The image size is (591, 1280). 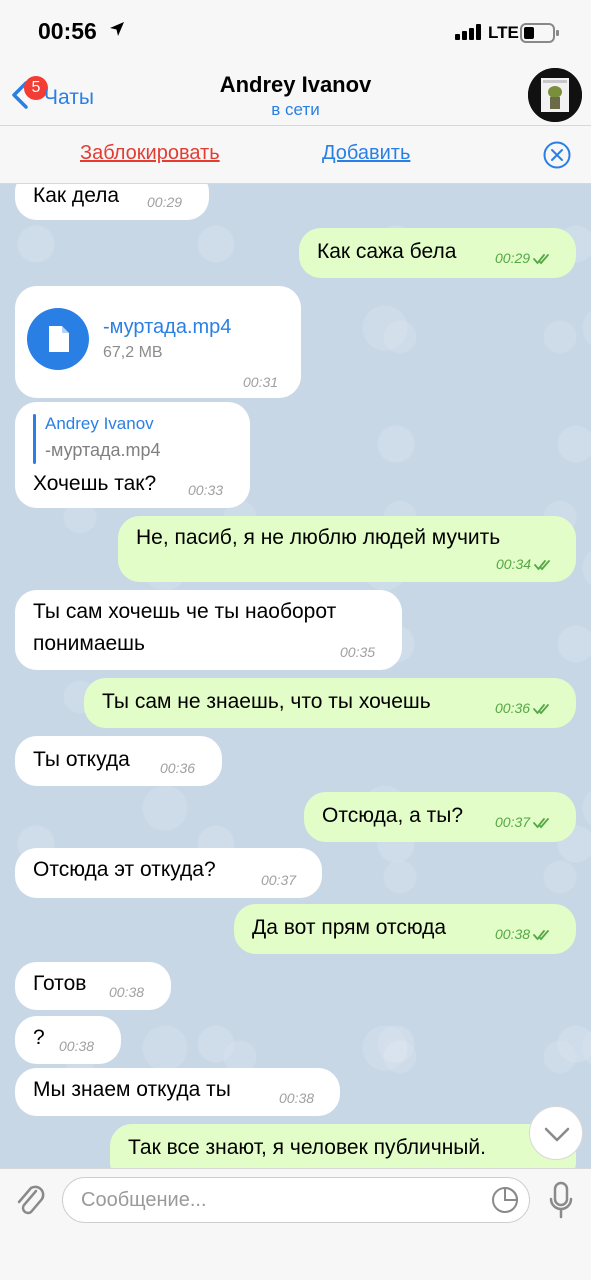 I want to click on avatar-image-icon, so click(x=555, y=95).